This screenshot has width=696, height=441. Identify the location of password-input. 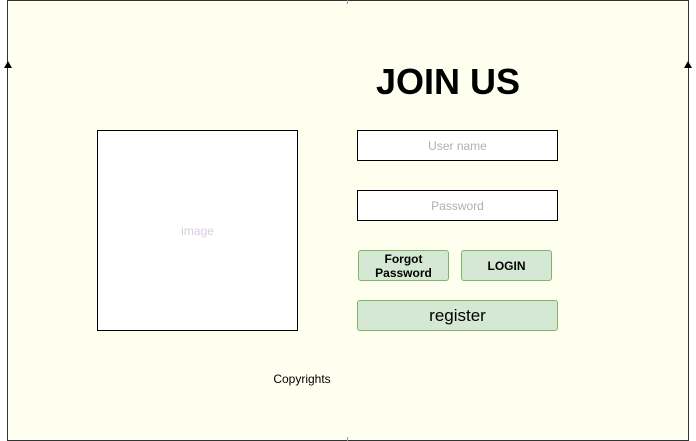
(457, 205).